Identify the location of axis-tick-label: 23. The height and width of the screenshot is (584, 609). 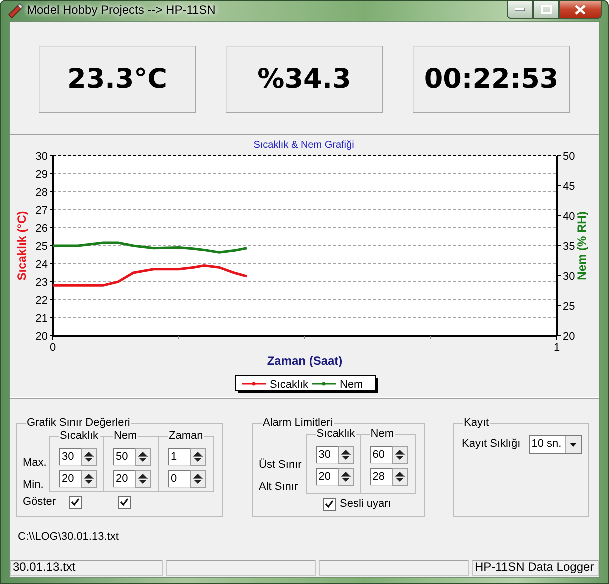
(42, 283).